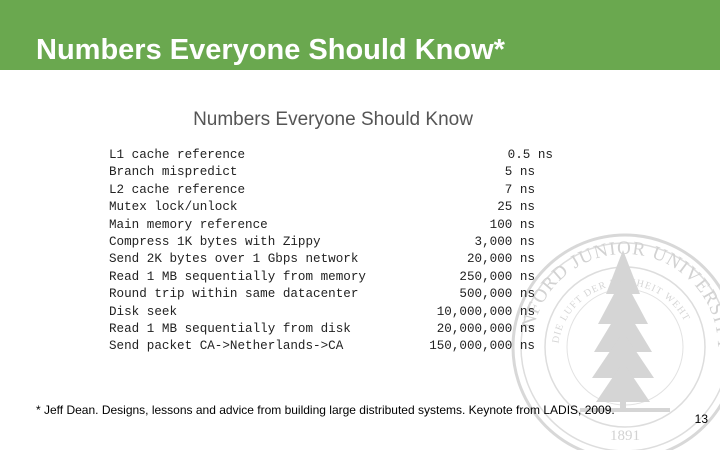 The height and width of the screenshot is (450, 720). What do you see at coordinates (701, 419) in the screenshot?
I see `page-number: 13` at bounding box center [701, 419].